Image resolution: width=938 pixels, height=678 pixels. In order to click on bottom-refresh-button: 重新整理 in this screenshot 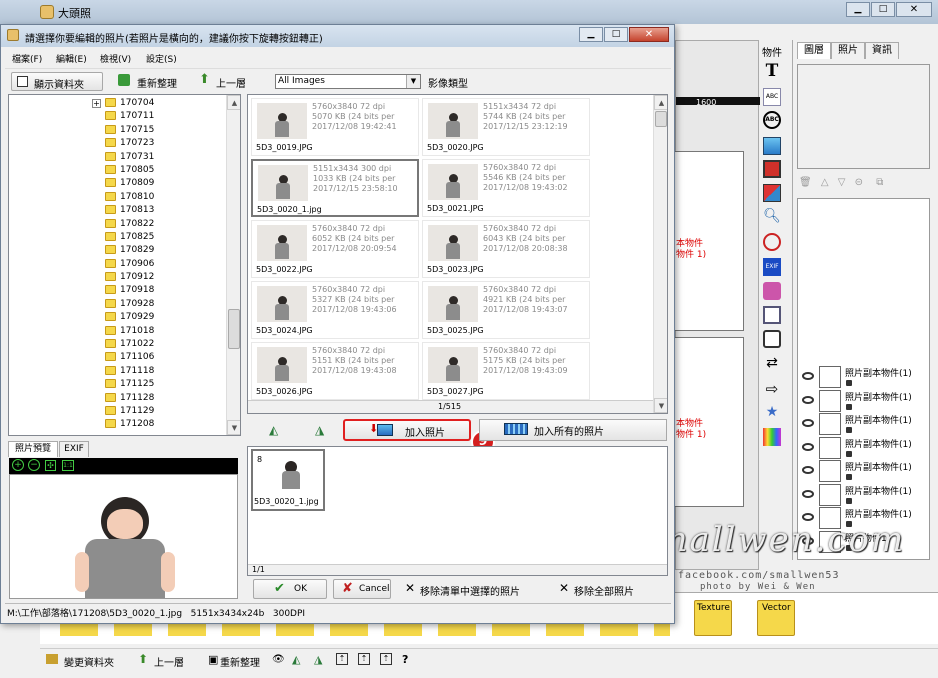, I will do `click(240, 661)`.